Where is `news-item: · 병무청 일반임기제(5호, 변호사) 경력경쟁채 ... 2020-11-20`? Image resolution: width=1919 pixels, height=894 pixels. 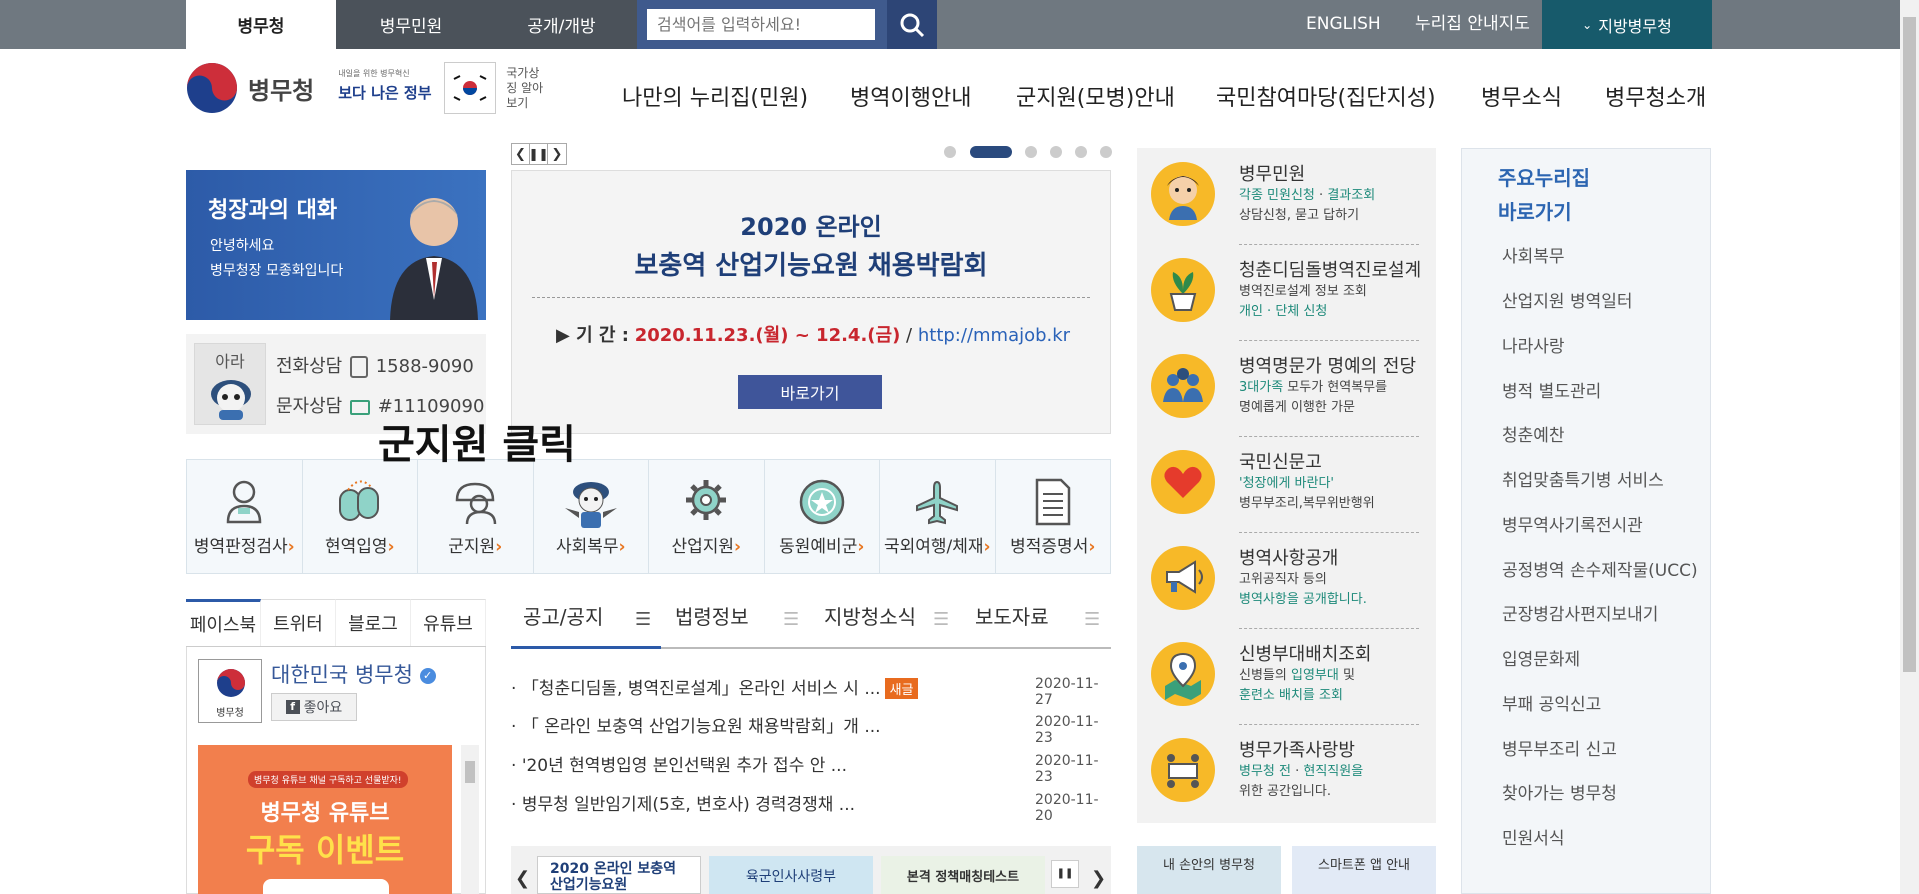
news-item: · 병무청 일반임기제(5호, 변호사) 경력경쟁채 ... 2020-11-20 is located at coordinates (811, 807).